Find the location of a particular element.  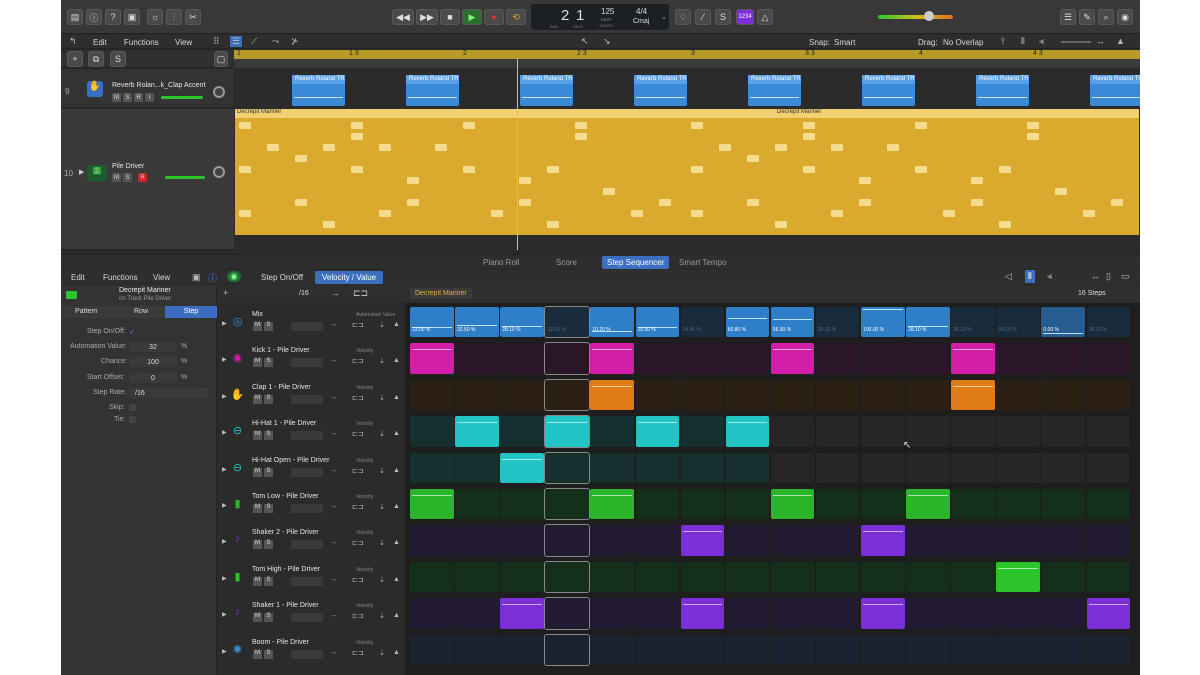

catch-icon: ⊁ is located at coordinates (295, 41).